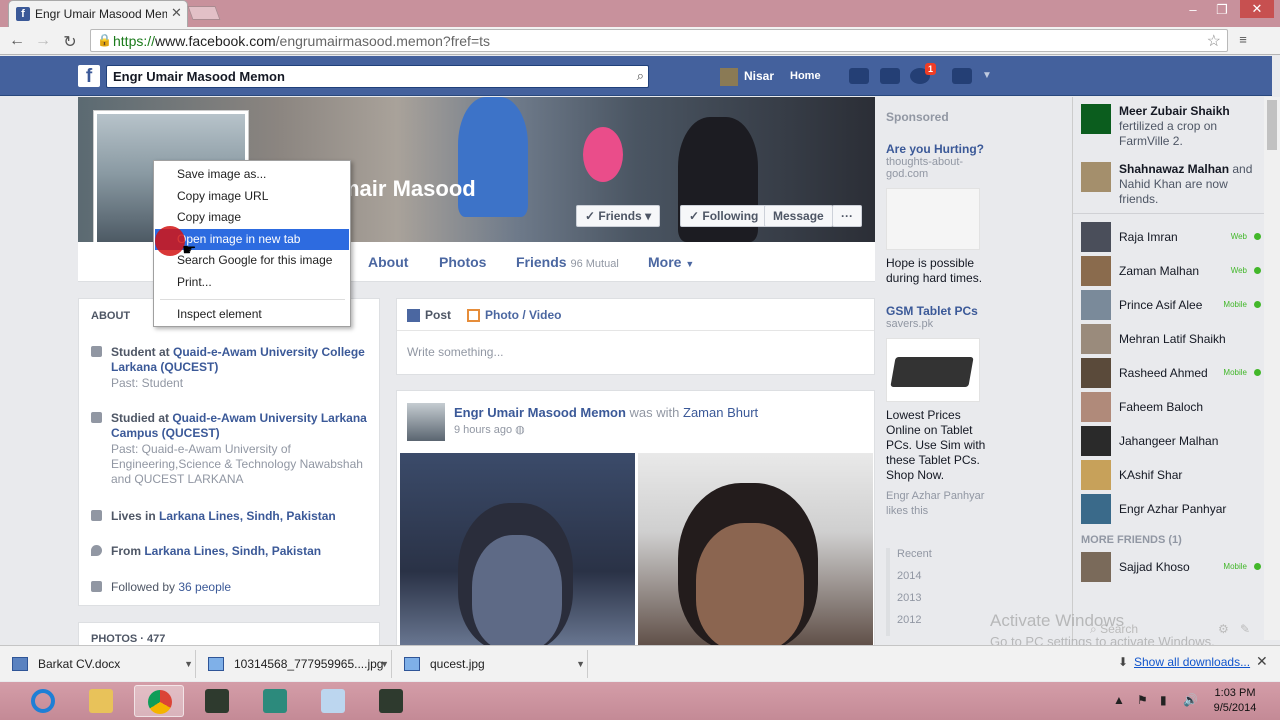 The height and width of the screenshot is (720, 1280). Describe the element at coordinates (917, 117) in the screenshot. I see `sponsored-heading: Sponsored` at that location.